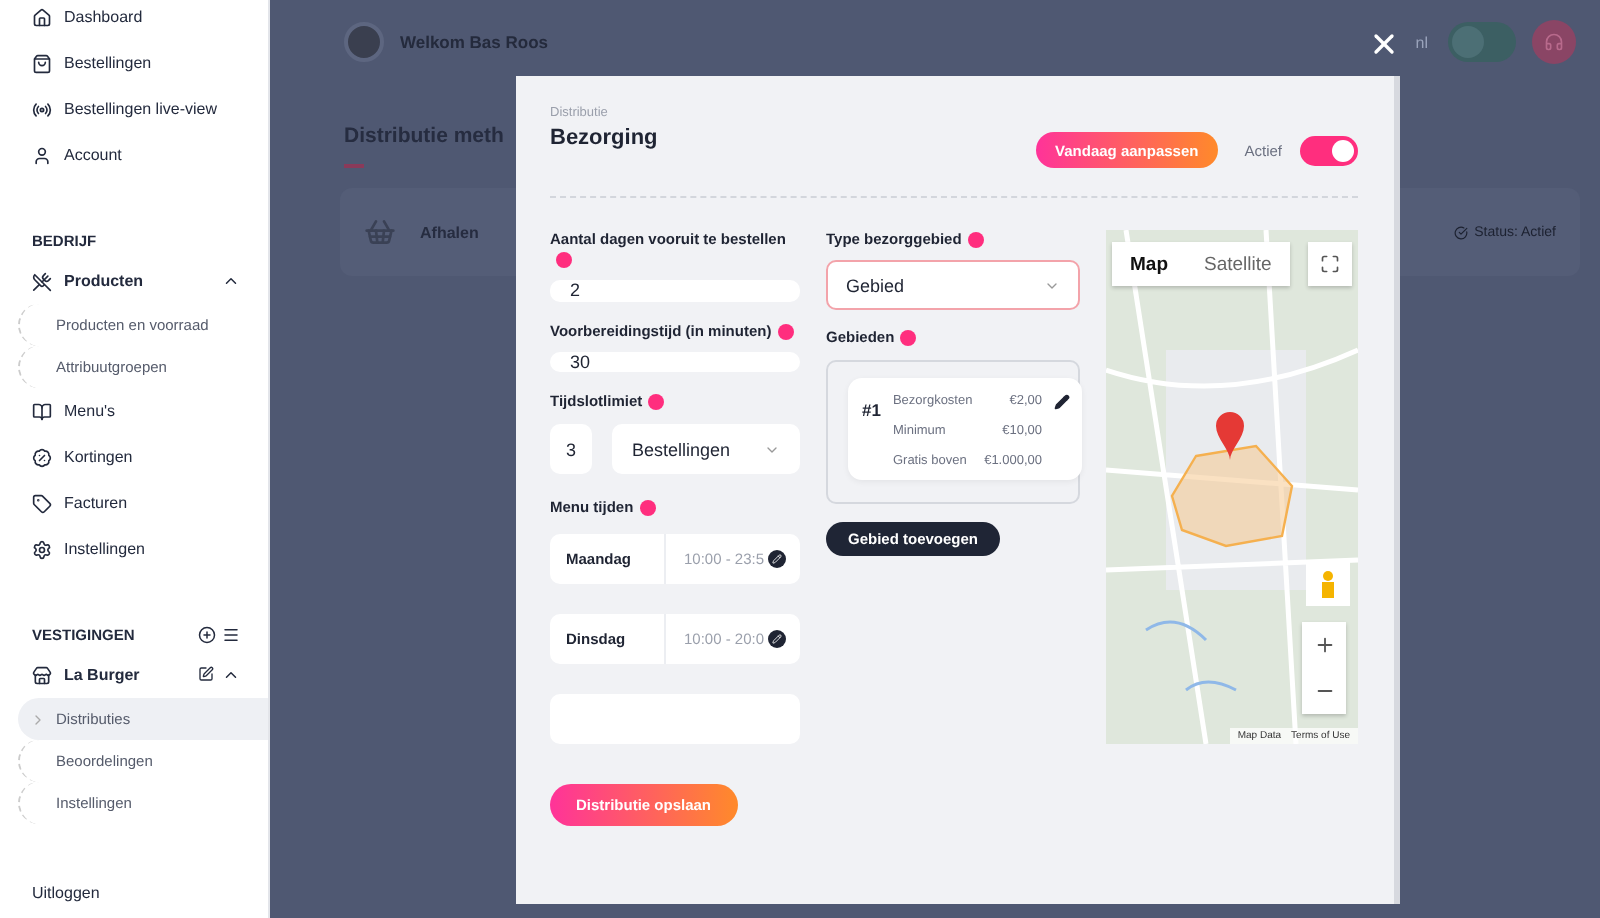  Describe the element at coordinates (38, 719) in the screenshot. I see `chevron-right-icon` at that location.